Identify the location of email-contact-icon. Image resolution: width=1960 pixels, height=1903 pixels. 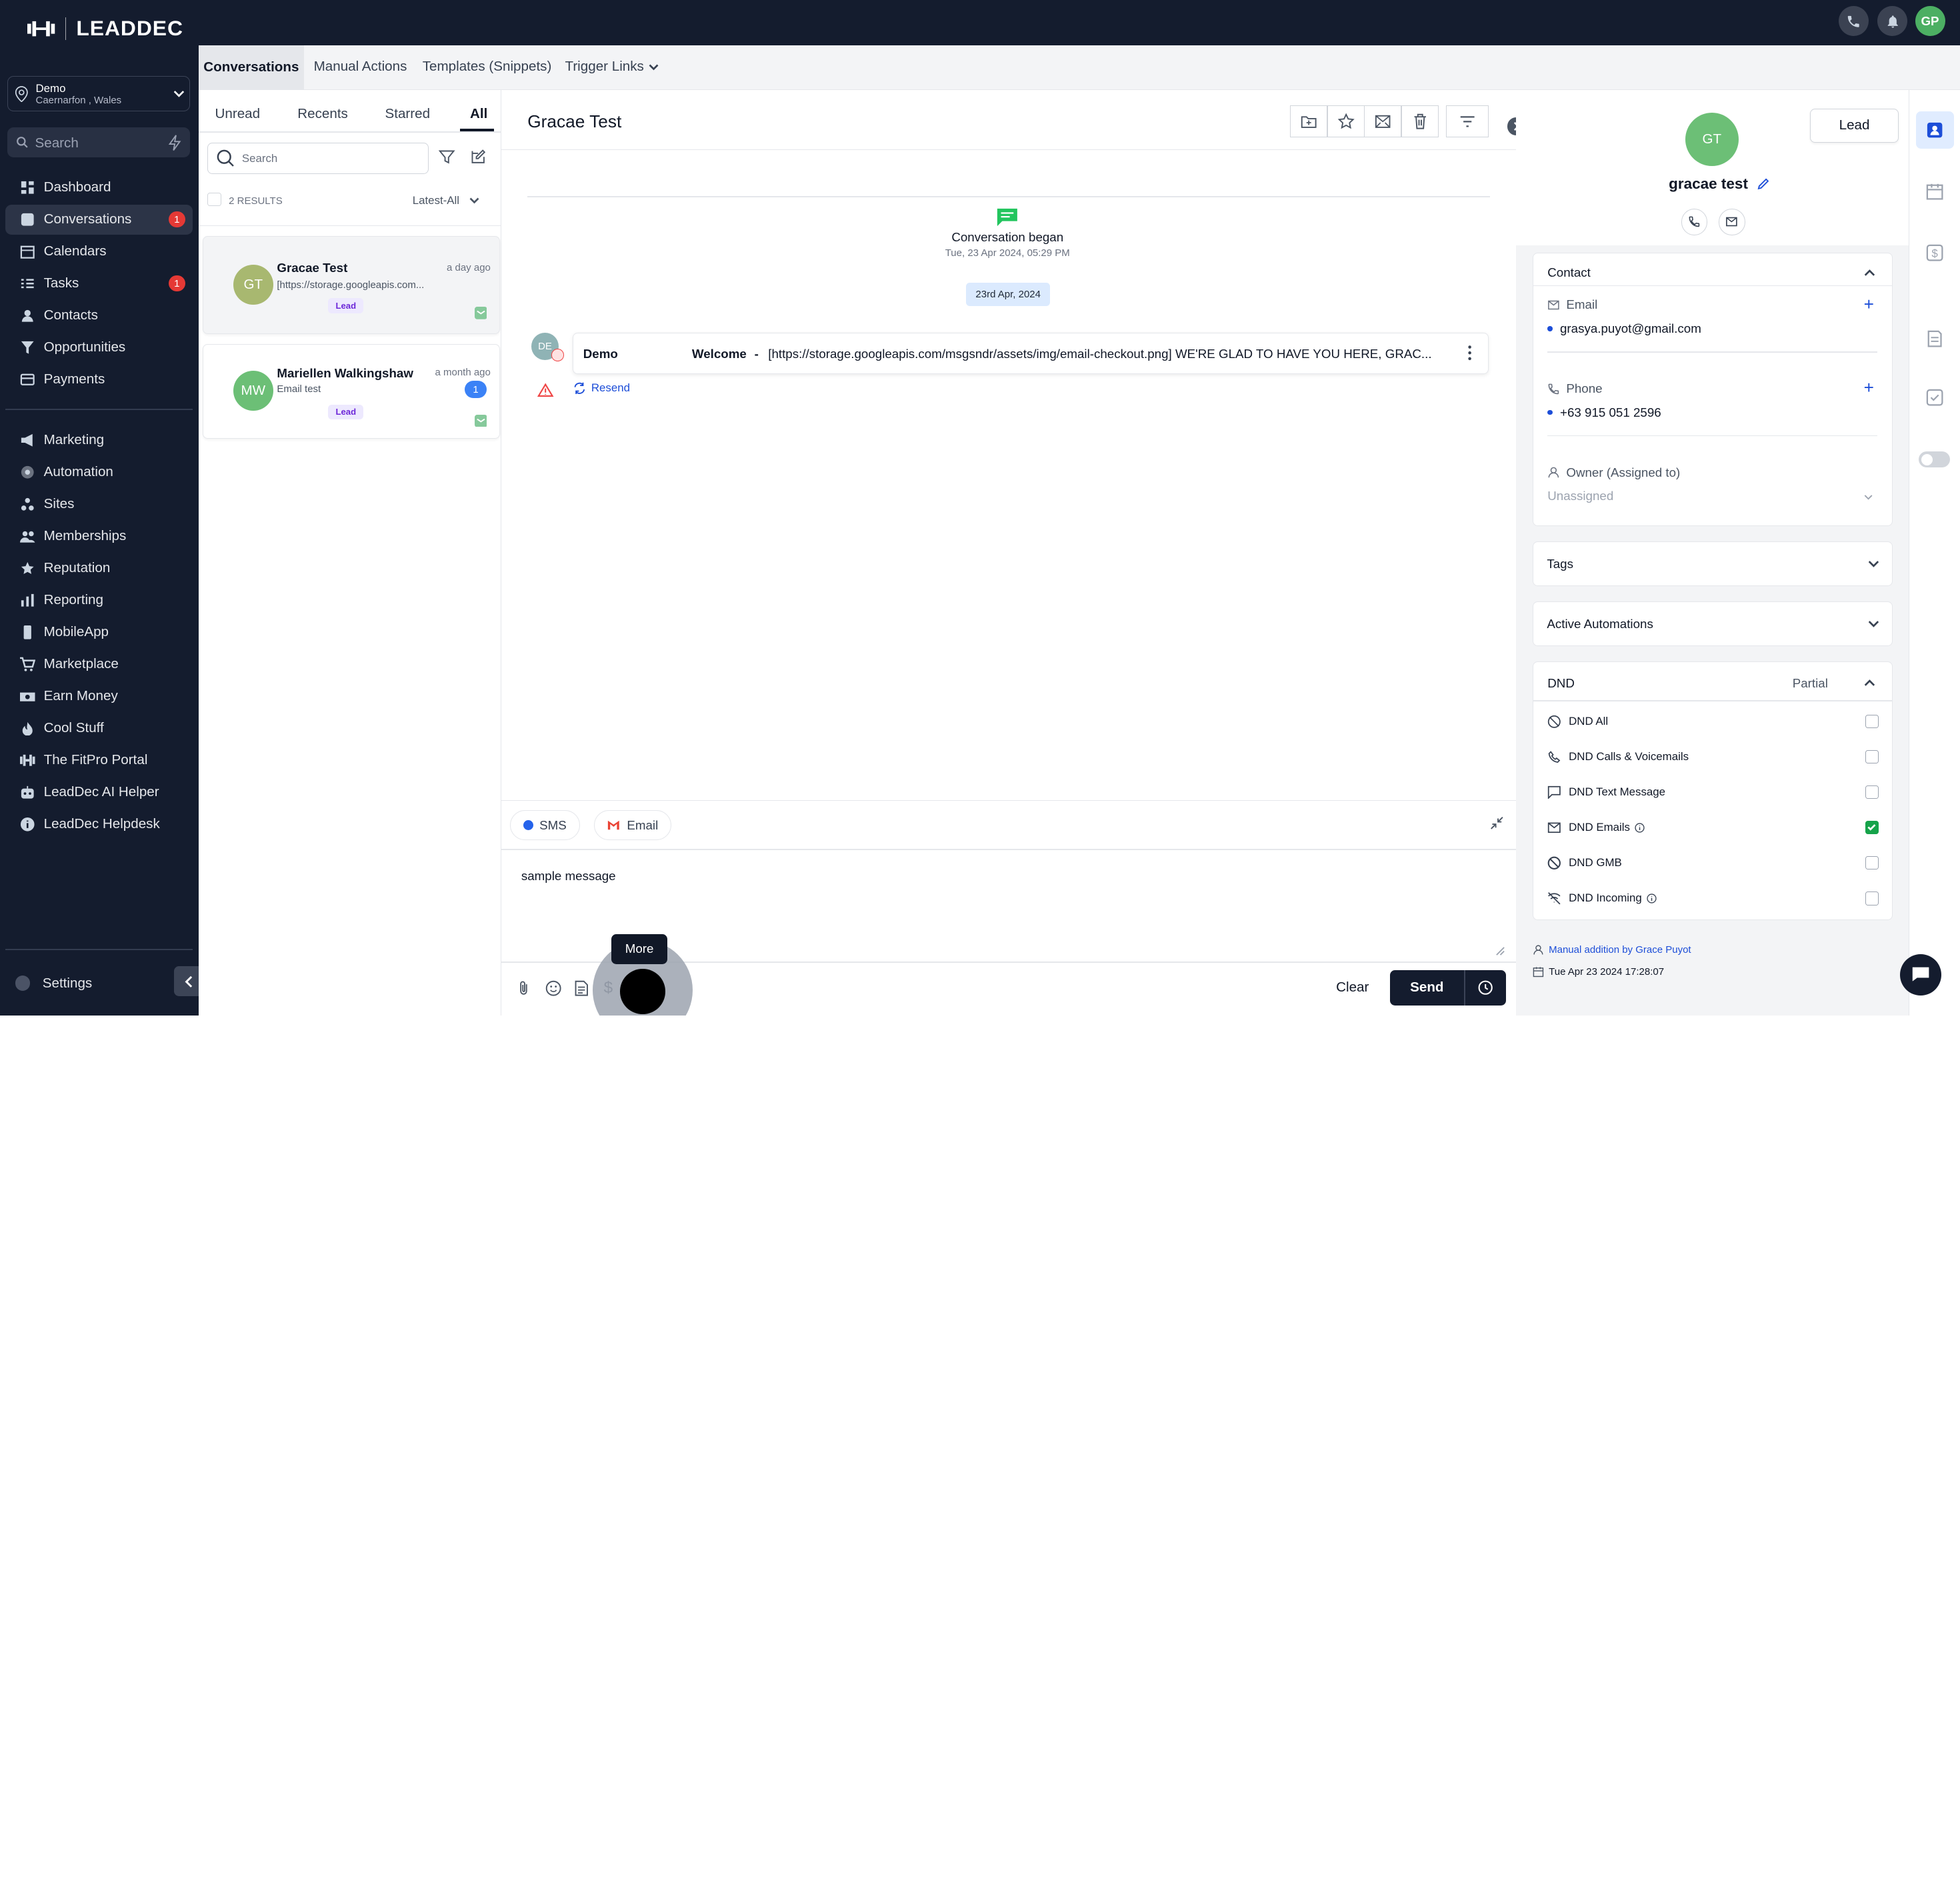
(1732, 222).